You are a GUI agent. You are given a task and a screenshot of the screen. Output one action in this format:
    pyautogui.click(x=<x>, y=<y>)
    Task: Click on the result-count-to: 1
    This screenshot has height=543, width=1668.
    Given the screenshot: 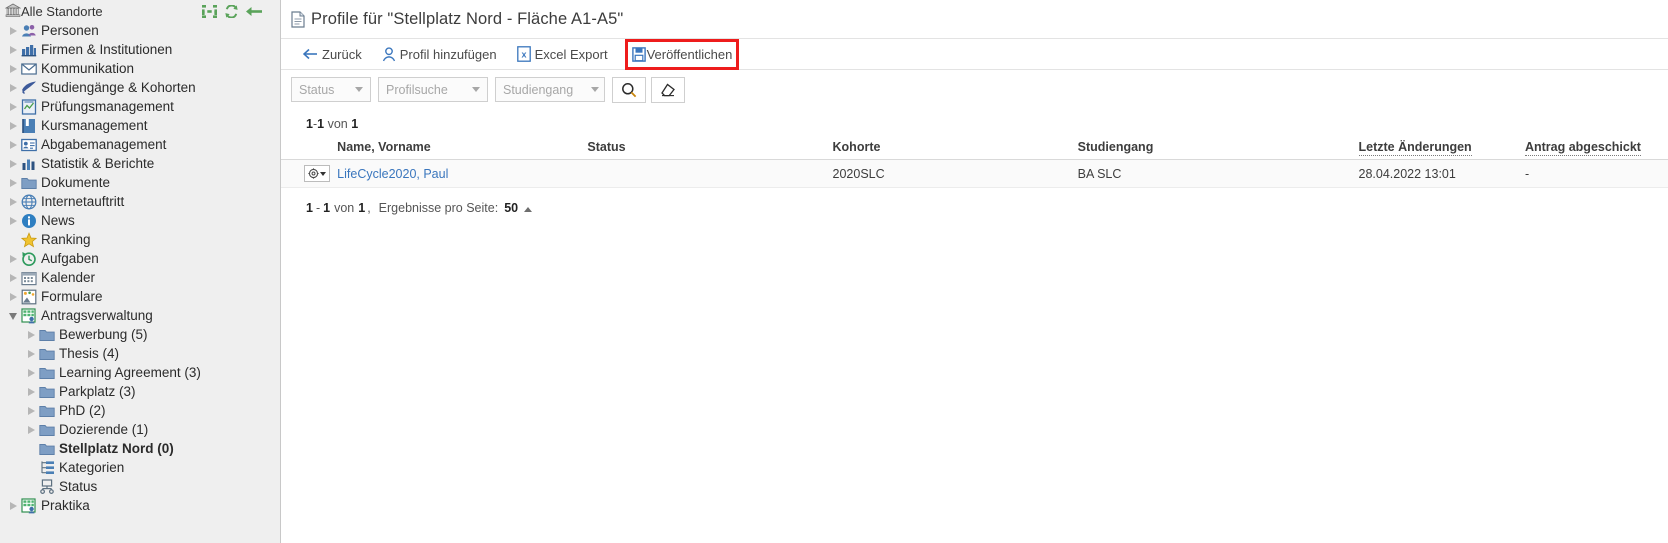 What is the action you would take?
    pyautogui.click(x=321, y=124)
    